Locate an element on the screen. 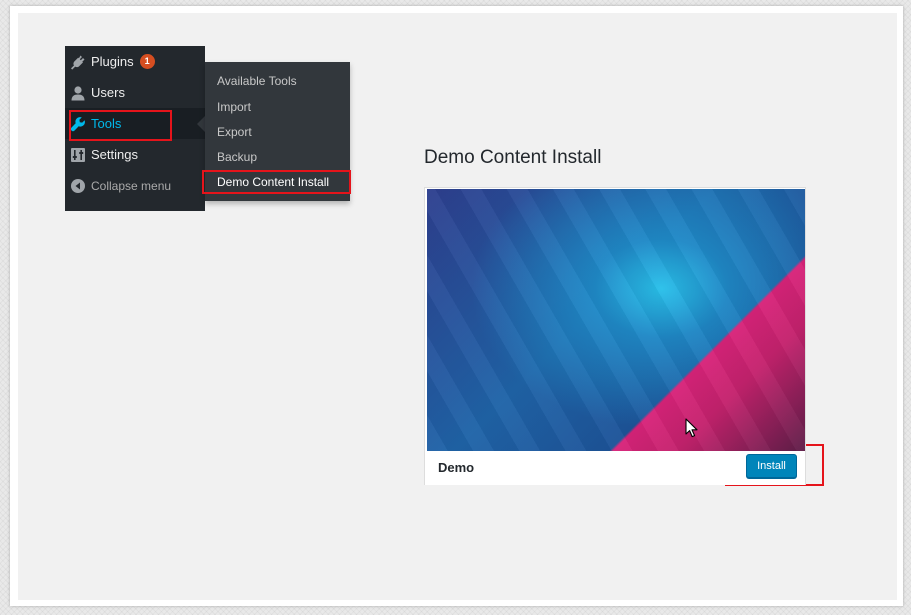 Image resolution: width=911 pixels, height=615 pixels. sidebar-item-label: Collapse menu is located at coordinates (131, 185).